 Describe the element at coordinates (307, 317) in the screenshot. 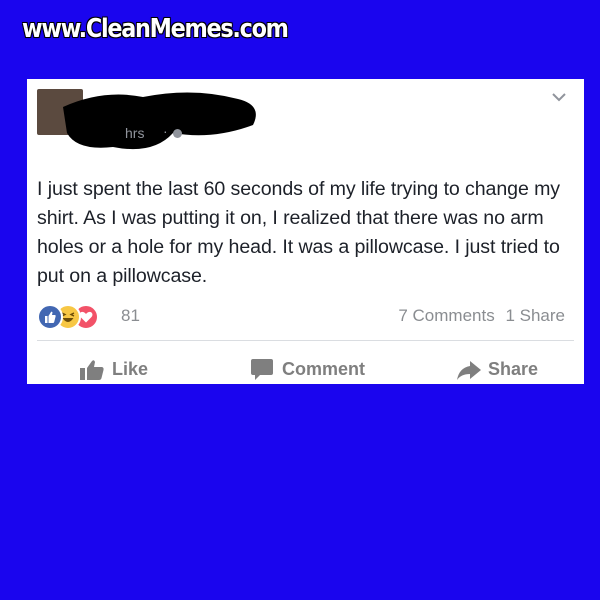

I see `reactions-bar: 81 7 Comments 1 Share` at that location.